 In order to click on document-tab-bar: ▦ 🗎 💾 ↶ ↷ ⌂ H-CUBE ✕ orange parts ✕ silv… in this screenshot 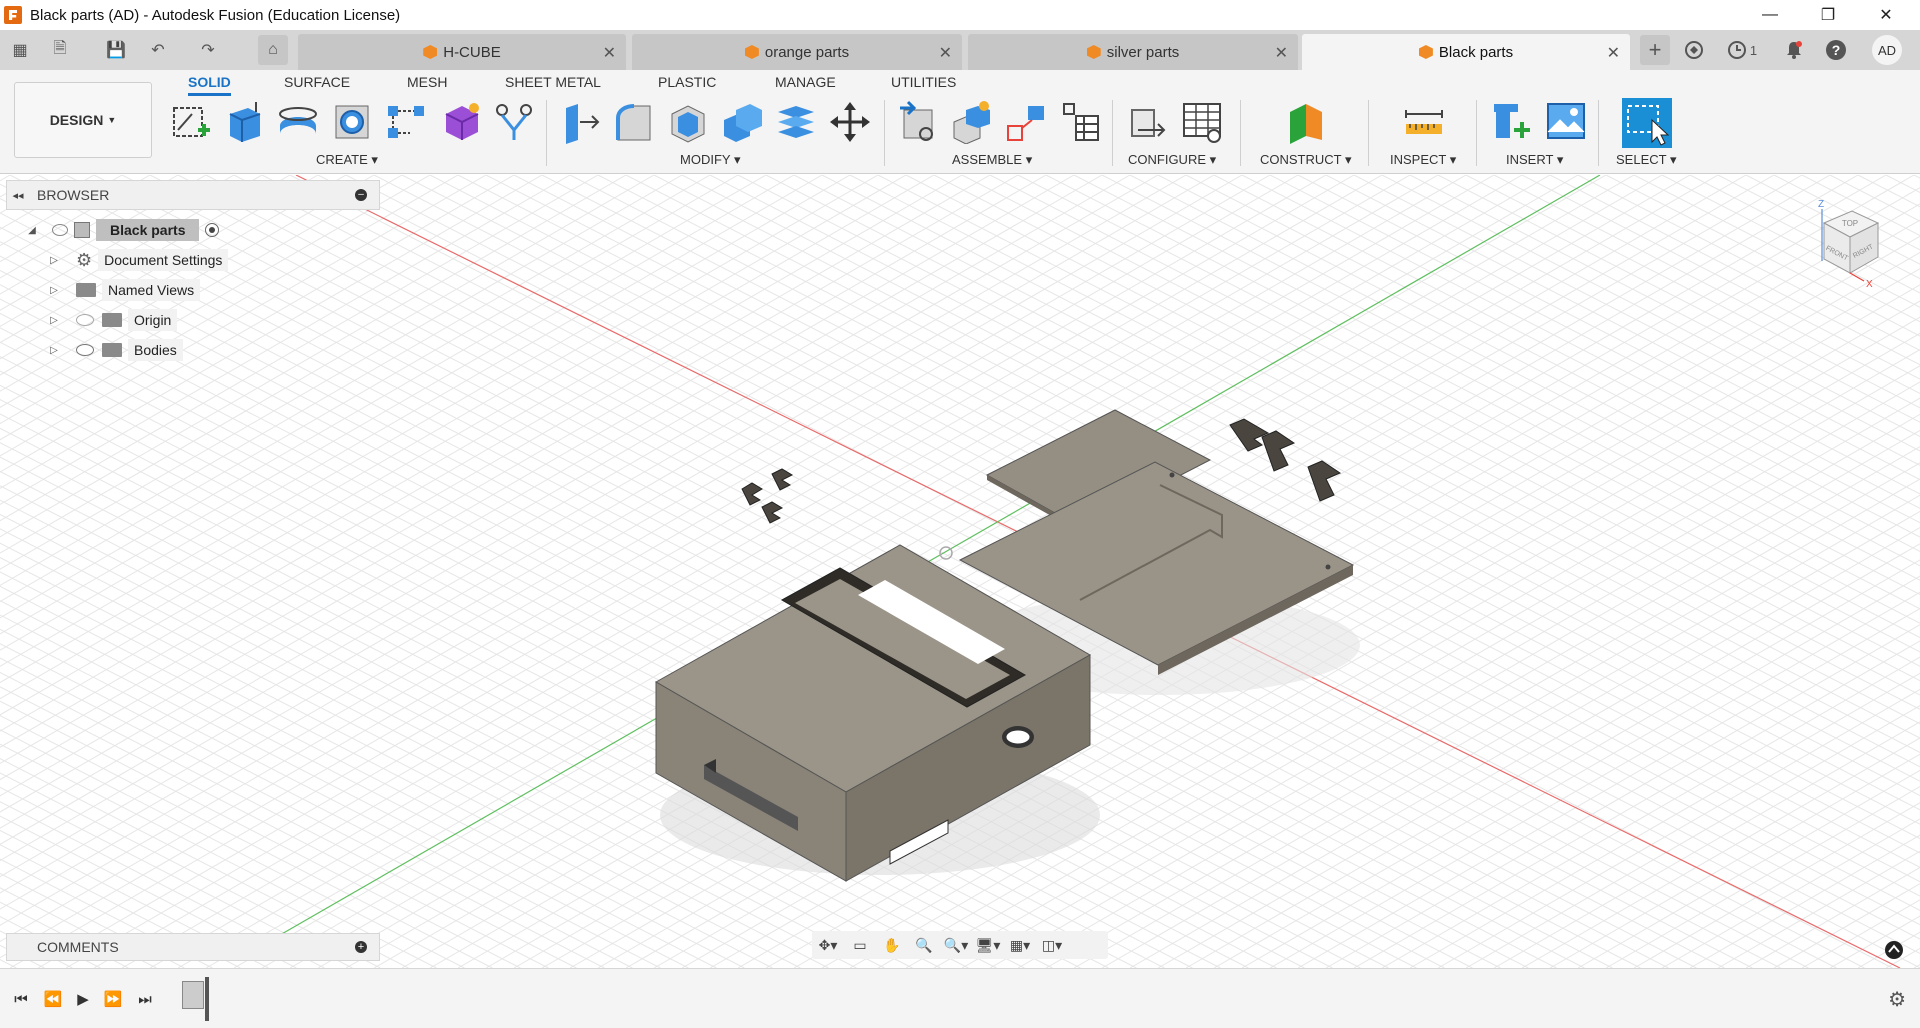, I will do `click(960, 50)`.